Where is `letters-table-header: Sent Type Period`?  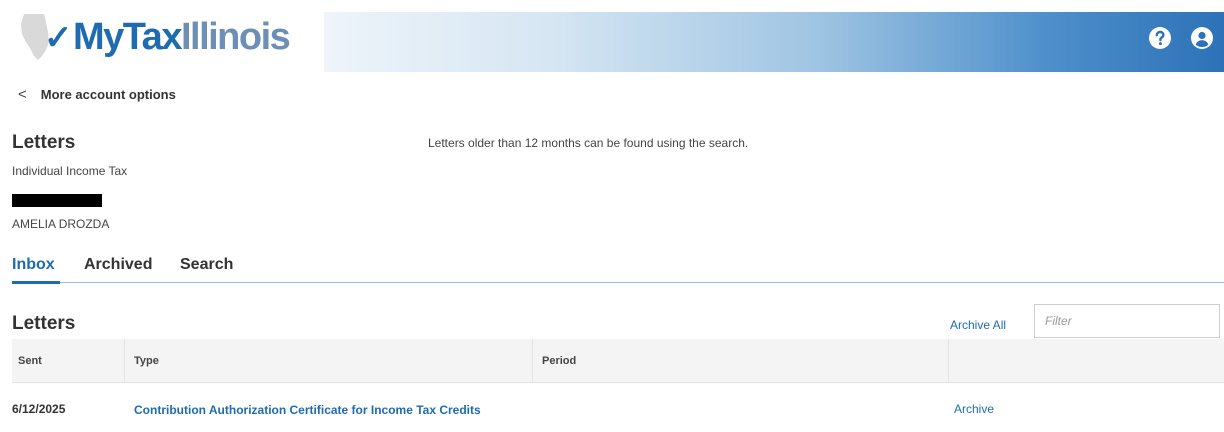 letters-table-header: Sent Type Period is located at coordinates (618, 361).